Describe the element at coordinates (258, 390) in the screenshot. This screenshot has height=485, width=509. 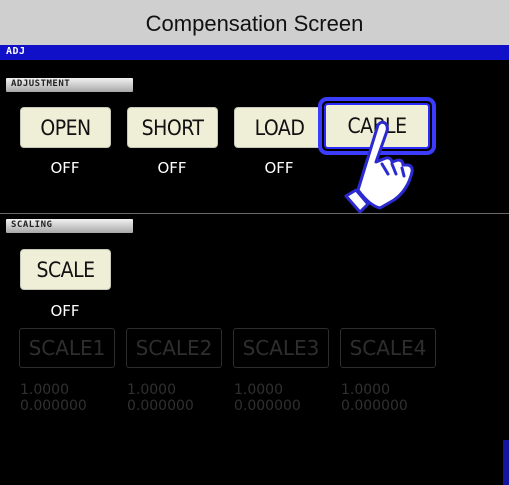
I see `scale3-value-a: 1.0000` at that location.